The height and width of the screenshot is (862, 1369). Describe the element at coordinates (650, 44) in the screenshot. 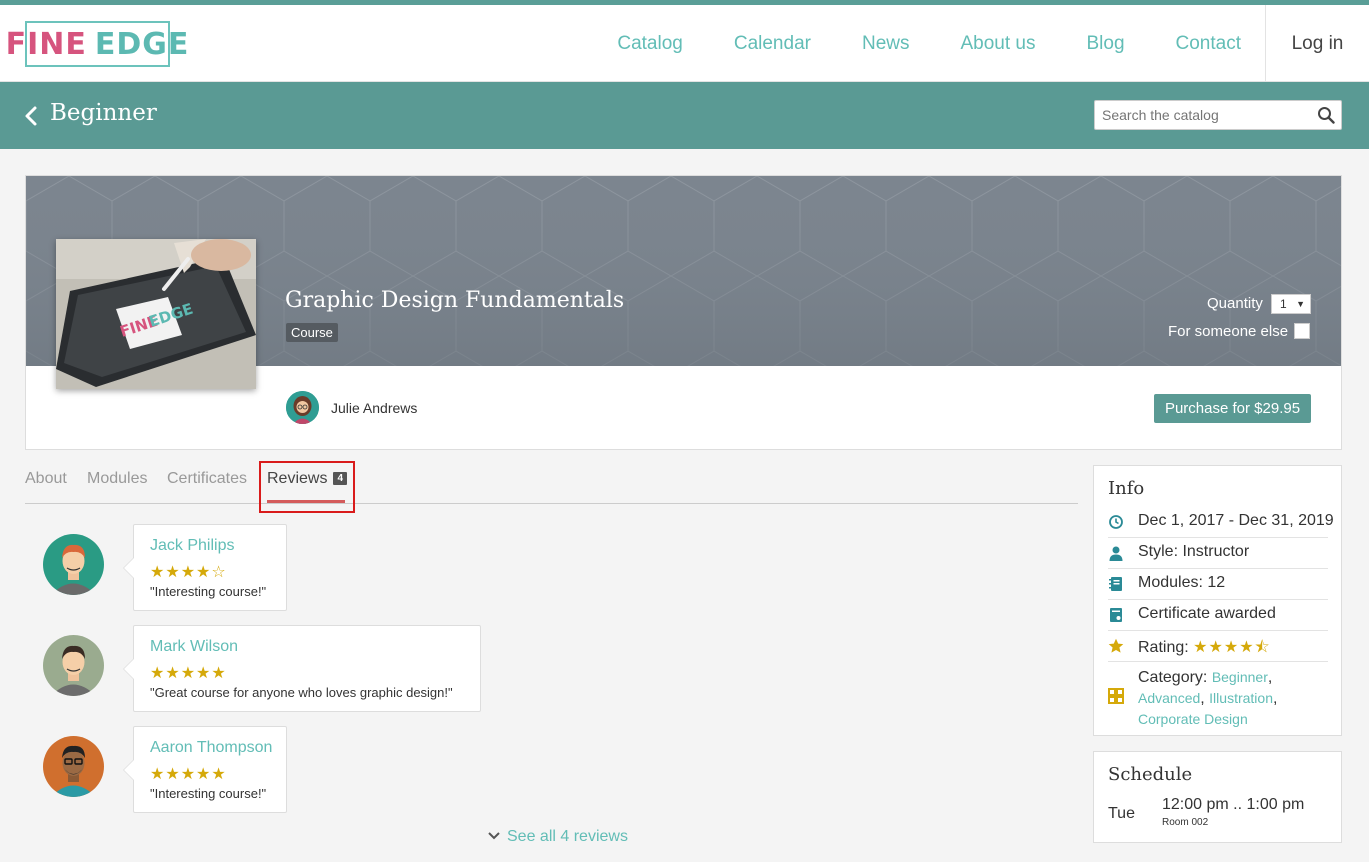

I see `nav-catalog: Catalog` at that location.